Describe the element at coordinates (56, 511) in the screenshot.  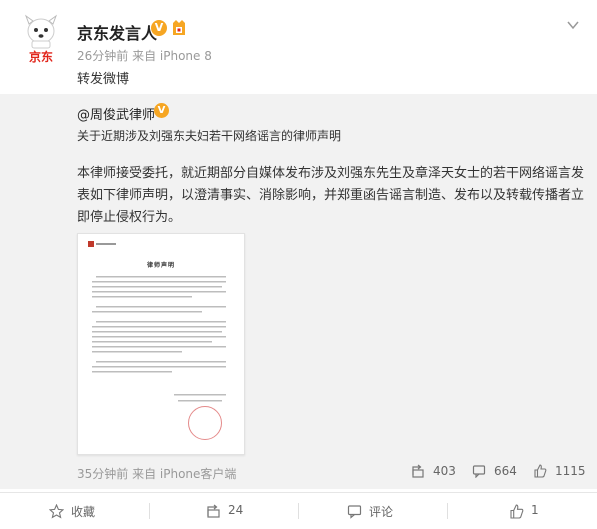
I see `star-icon` at that location.